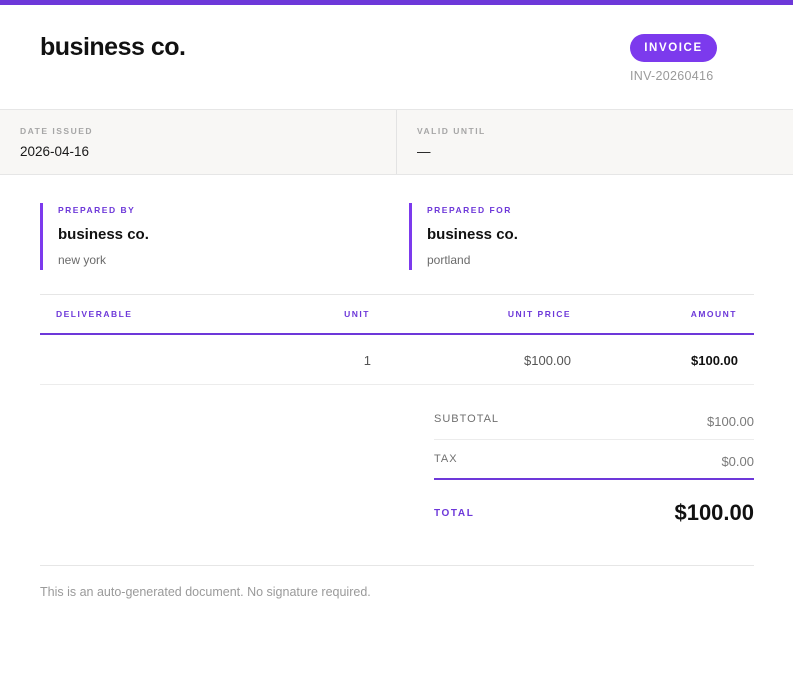 This screenshot has height=688, width=793. Describe the element at coordinates (472, 234) in the screenshot. I see `prepared-for-name: business co.` at that location.